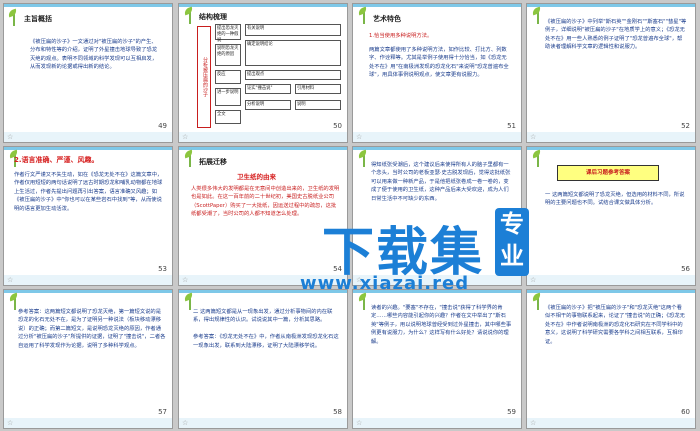 The height and width of the screenshot is (431, 700). I want to click on diagram-box: 证实"撞击说", so click(268, 89).